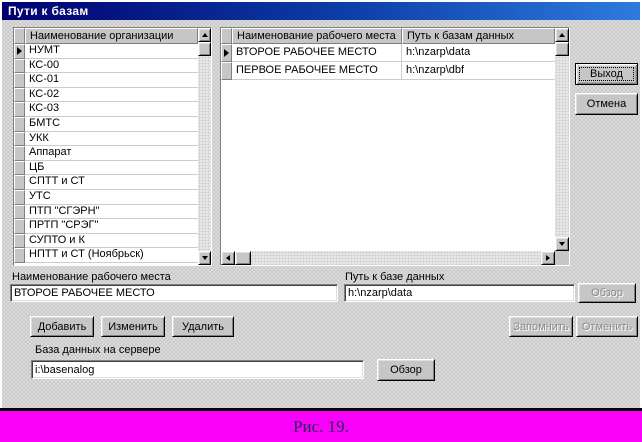 This screenshot has height=442, width=642. What do you see at coordinates (111, 255) in the screenshot?
I see `org-name: НПТТ и СТ (Ноябрьск)` at bounding box center [111, 255].